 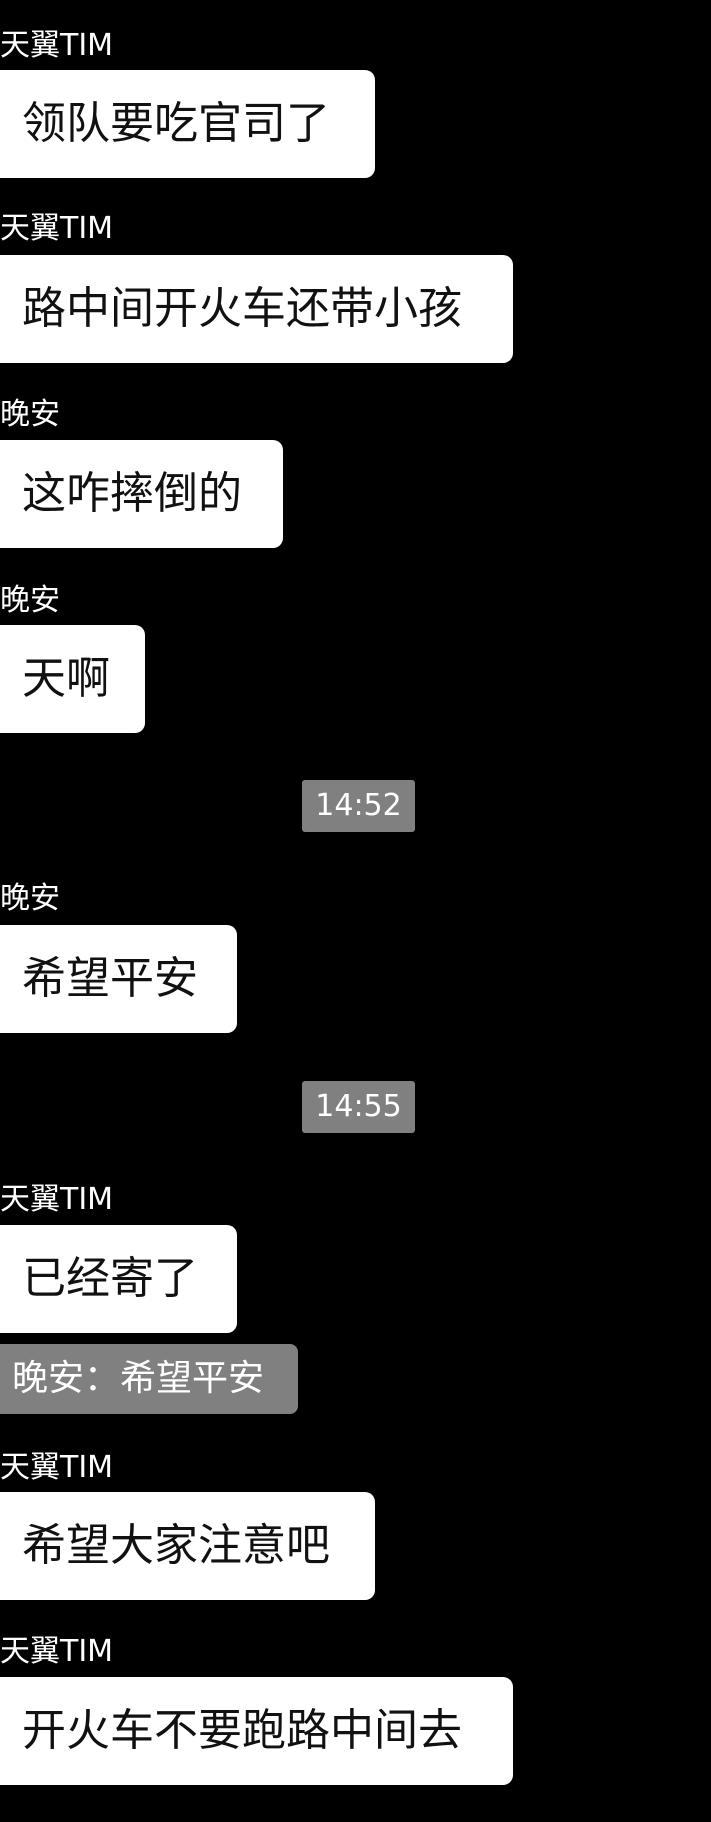 I want to click on message-bubble: 这咋摔倒的, so click(x=141, y=494).